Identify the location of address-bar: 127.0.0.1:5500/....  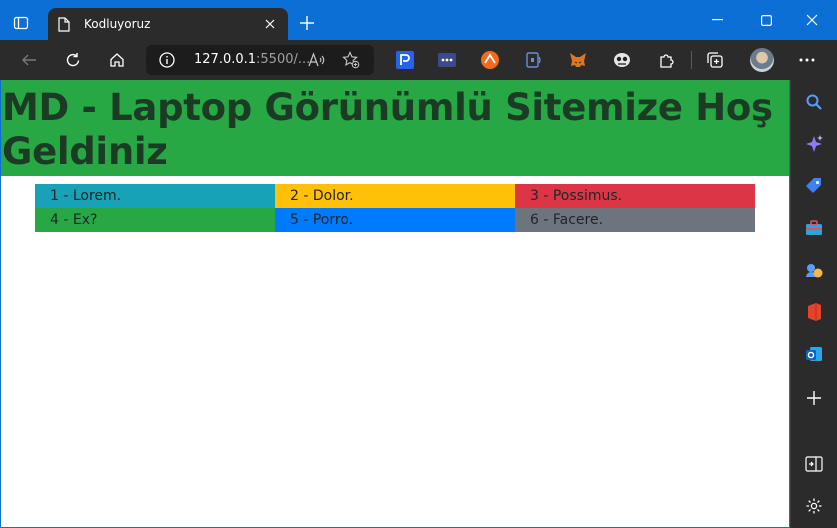
(260, 60).